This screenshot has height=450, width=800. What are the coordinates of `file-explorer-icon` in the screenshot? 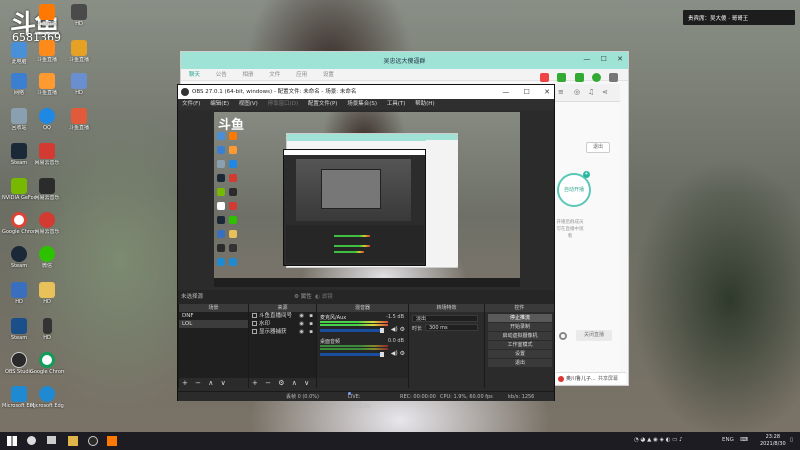 It's located at (73, 441).